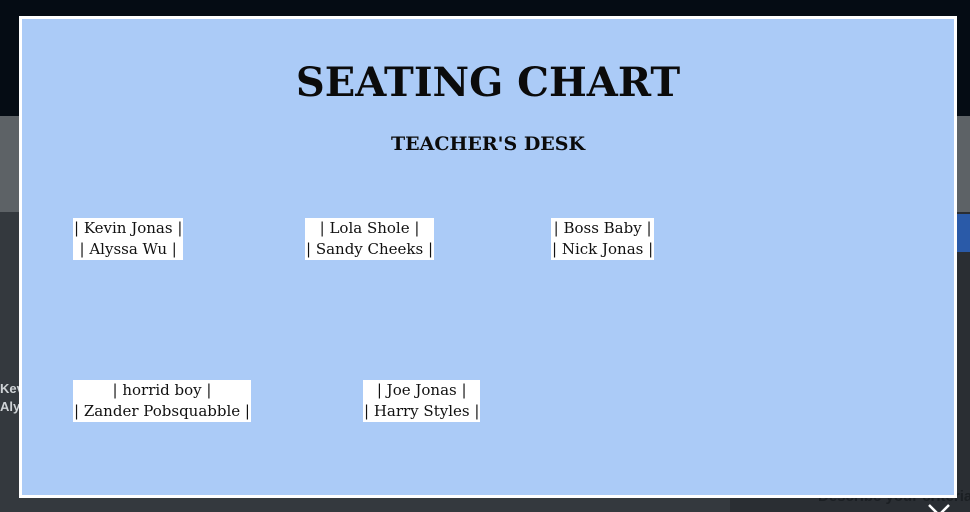 The height and width of the screenshot is (512, 970). What do you see at coordinates (10, 388) in the screenshot?
I see `background-text-line: Kev` at bounding box center [10, 388].